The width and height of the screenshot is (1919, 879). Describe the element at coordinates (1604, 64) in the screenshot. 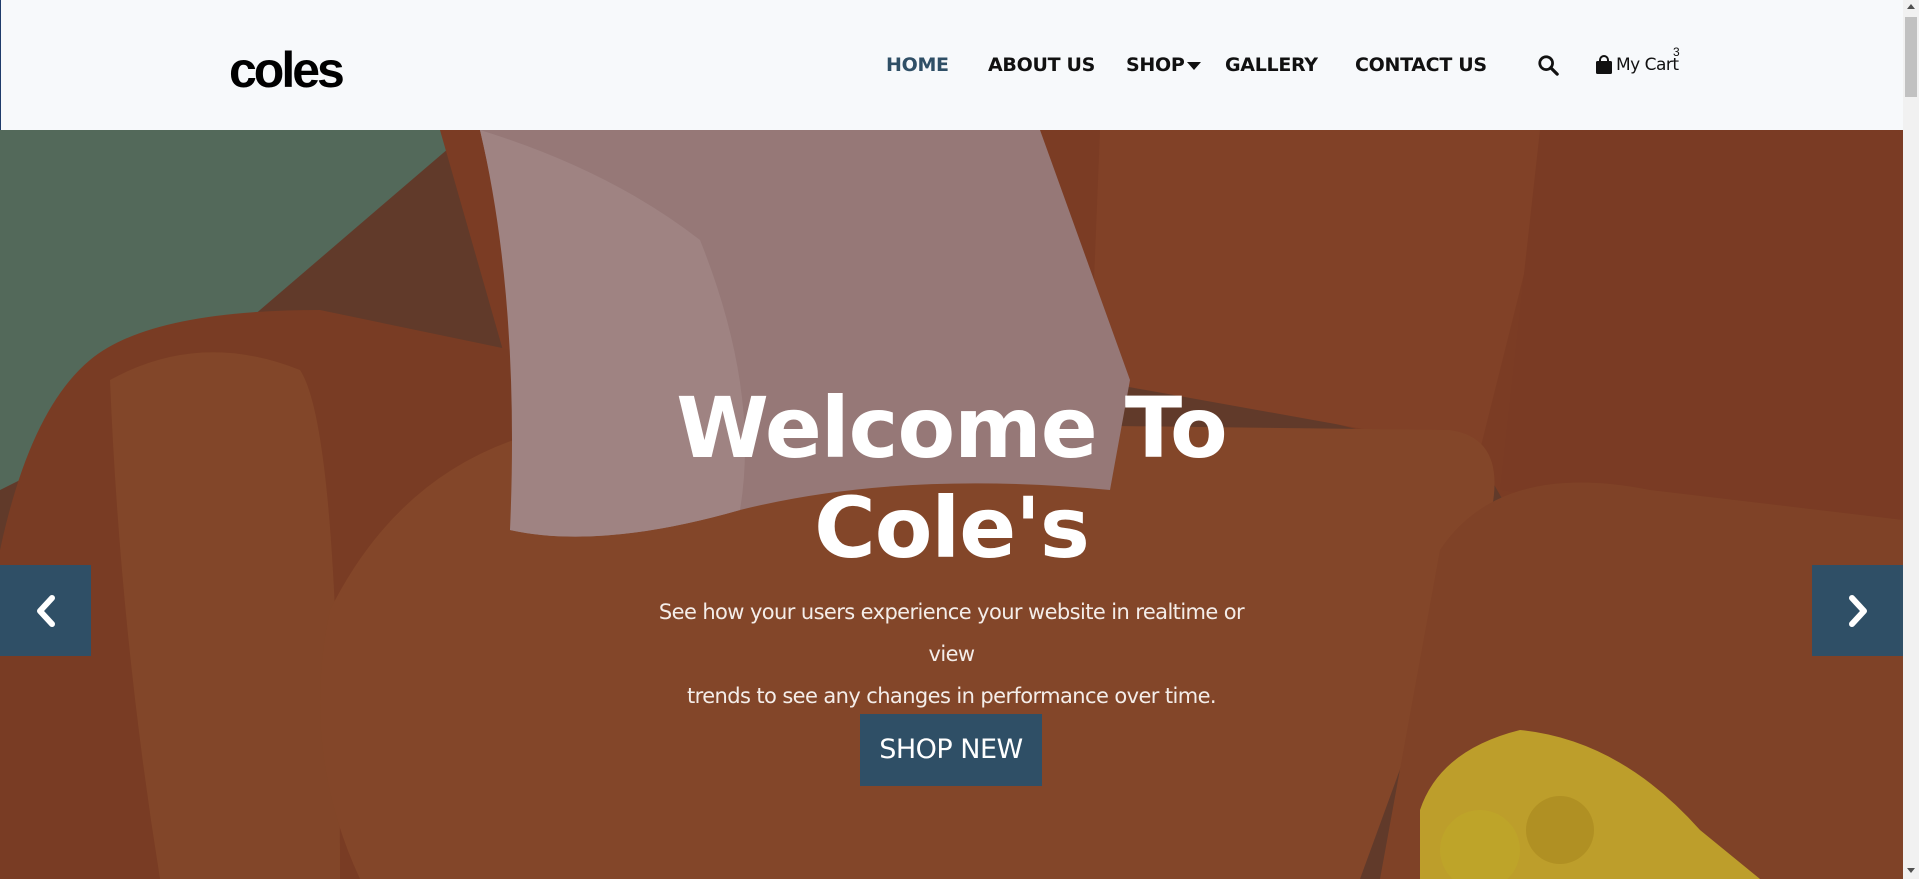

I see `shopping-bag-icon` at that location.